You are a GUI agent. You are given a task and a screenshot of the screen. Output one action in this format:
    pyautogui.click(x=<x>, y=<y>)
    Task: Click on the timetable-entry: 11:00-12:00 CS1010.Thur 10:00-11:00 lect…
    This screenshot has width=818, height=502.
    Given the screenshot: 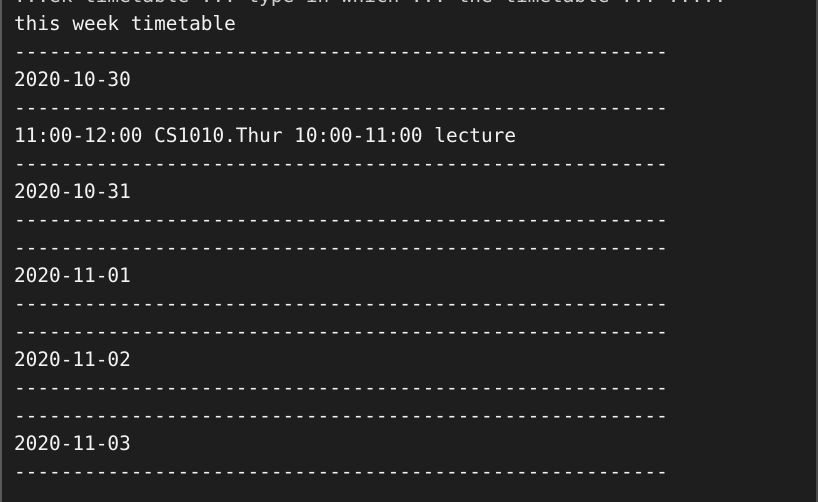 What is the action you would take?
    pyautogui.click(x=265, y=135)
    